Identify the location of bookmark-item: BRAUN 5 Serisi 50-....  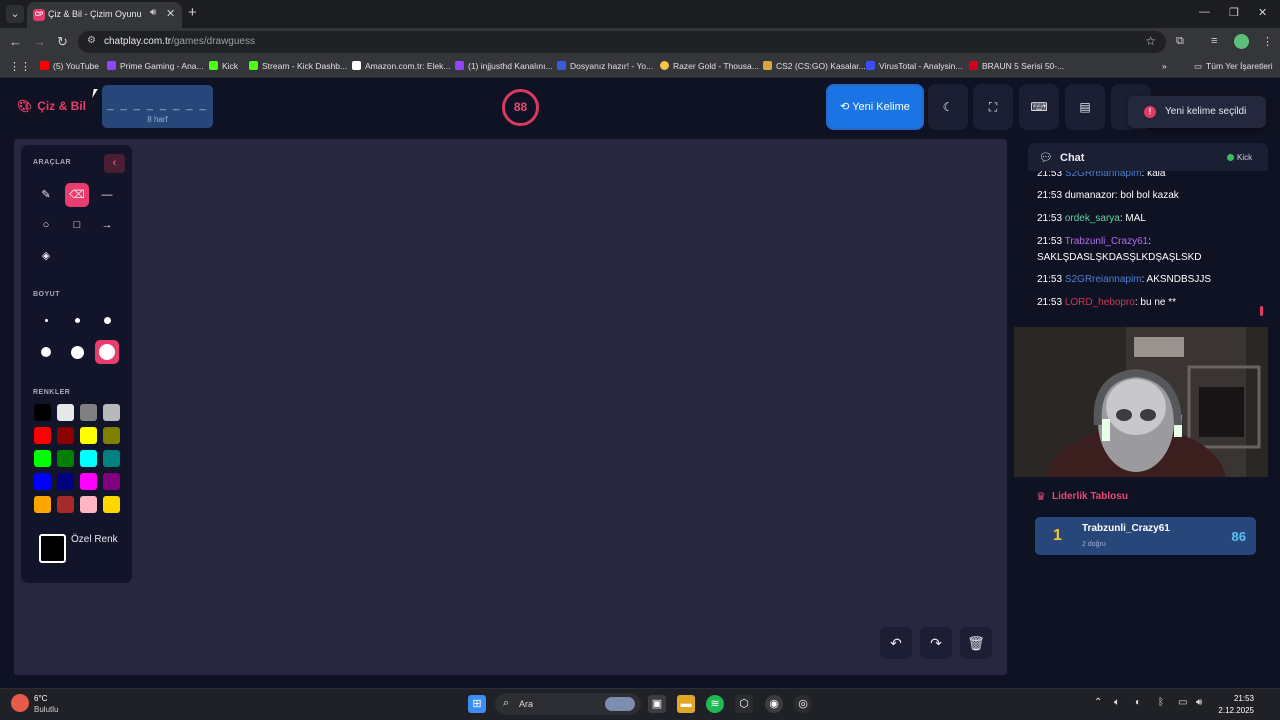
(1016, 66).